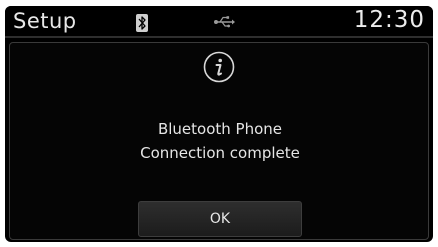  I want to click on screen-title: Setup, so click(45, 21).